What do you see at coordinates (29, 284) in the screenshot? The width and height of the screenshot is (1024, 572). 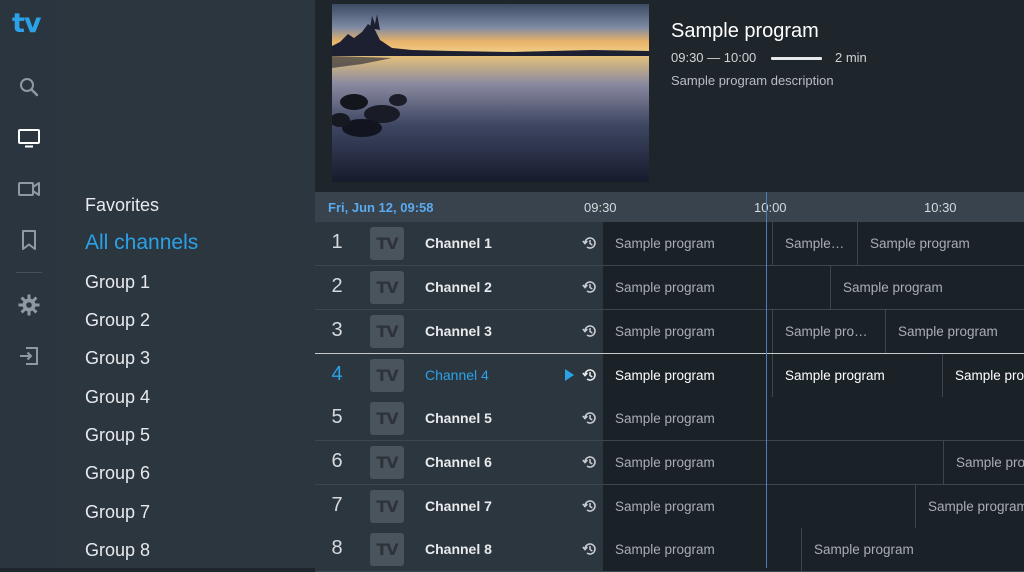 I see `nav-rail: tv` at bounding box center [29, 284].